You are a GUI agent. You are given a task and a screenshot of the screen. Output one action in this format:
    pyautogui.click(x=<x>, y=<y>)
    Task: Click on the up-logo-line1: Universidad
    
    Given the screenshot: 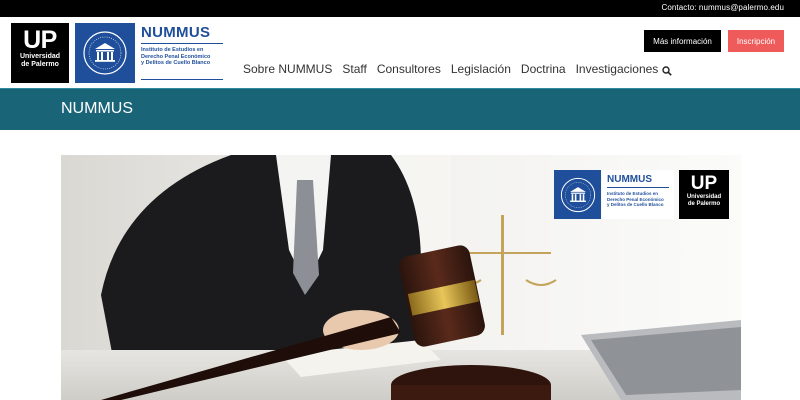 What is the action you would take?
    pyautogui.click(x=40, y=56)
    